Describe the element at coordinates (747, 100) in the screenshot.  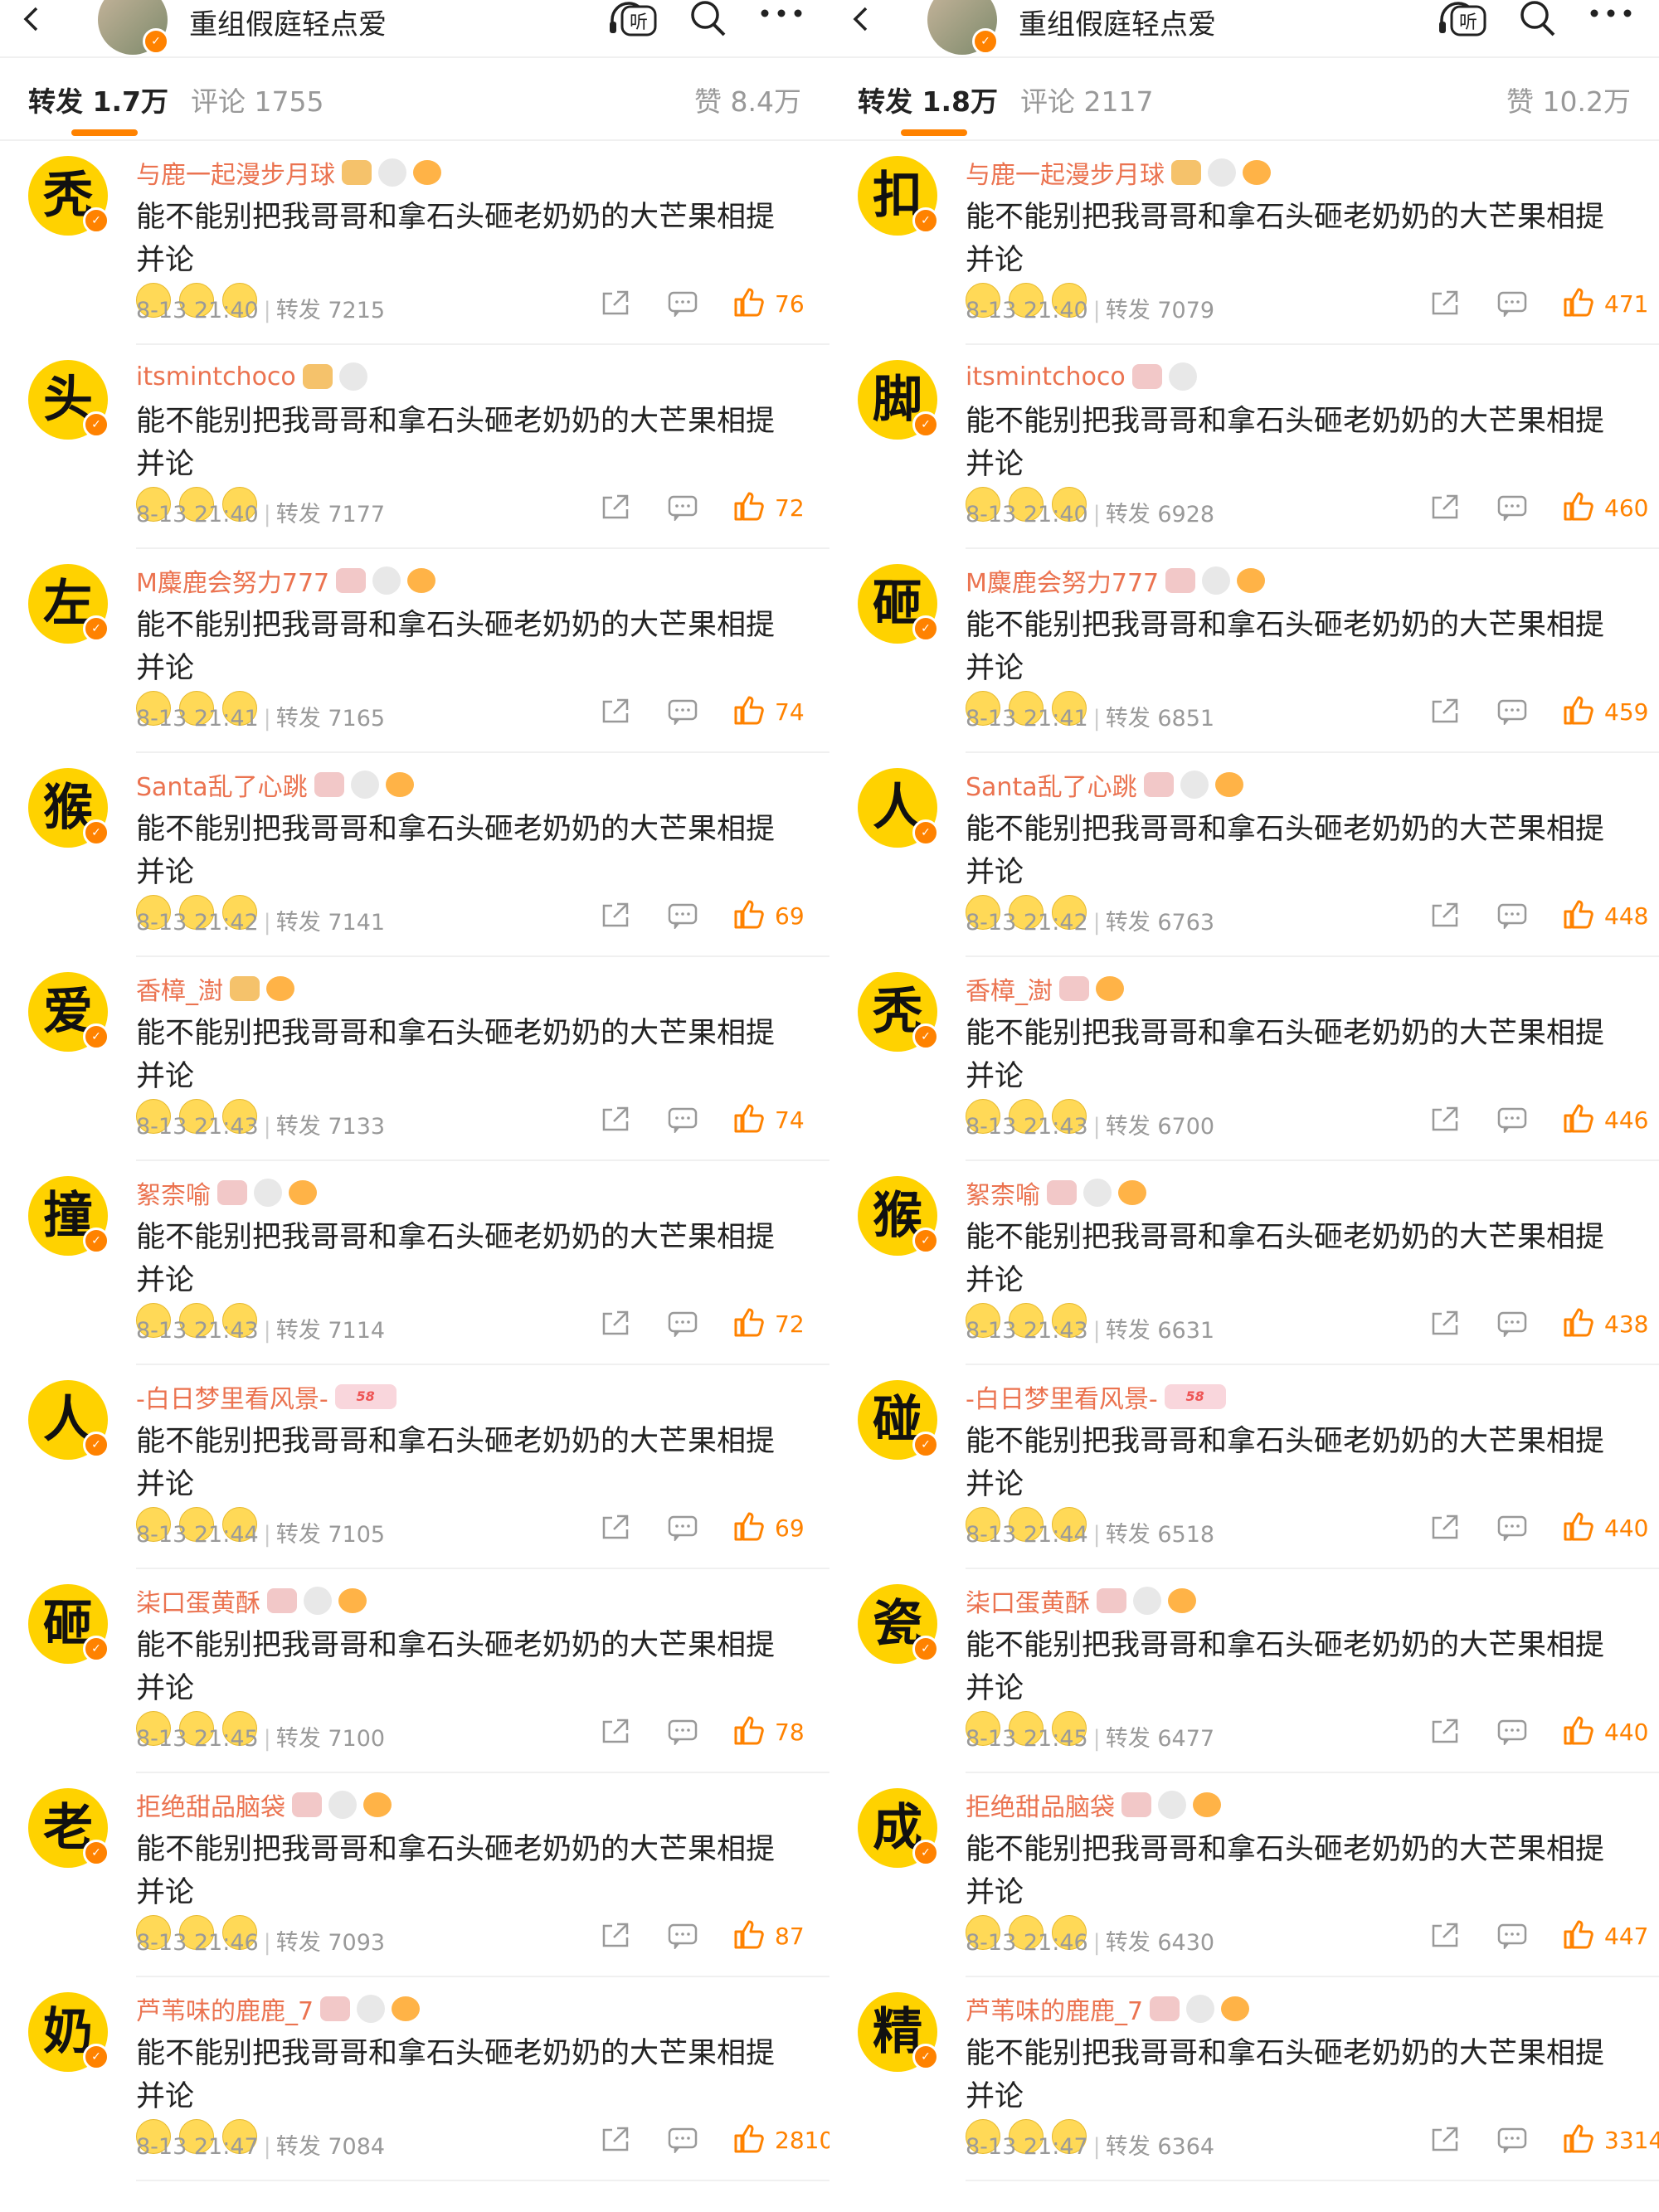
I see `tab-like: 赞 8.4万` at that location.